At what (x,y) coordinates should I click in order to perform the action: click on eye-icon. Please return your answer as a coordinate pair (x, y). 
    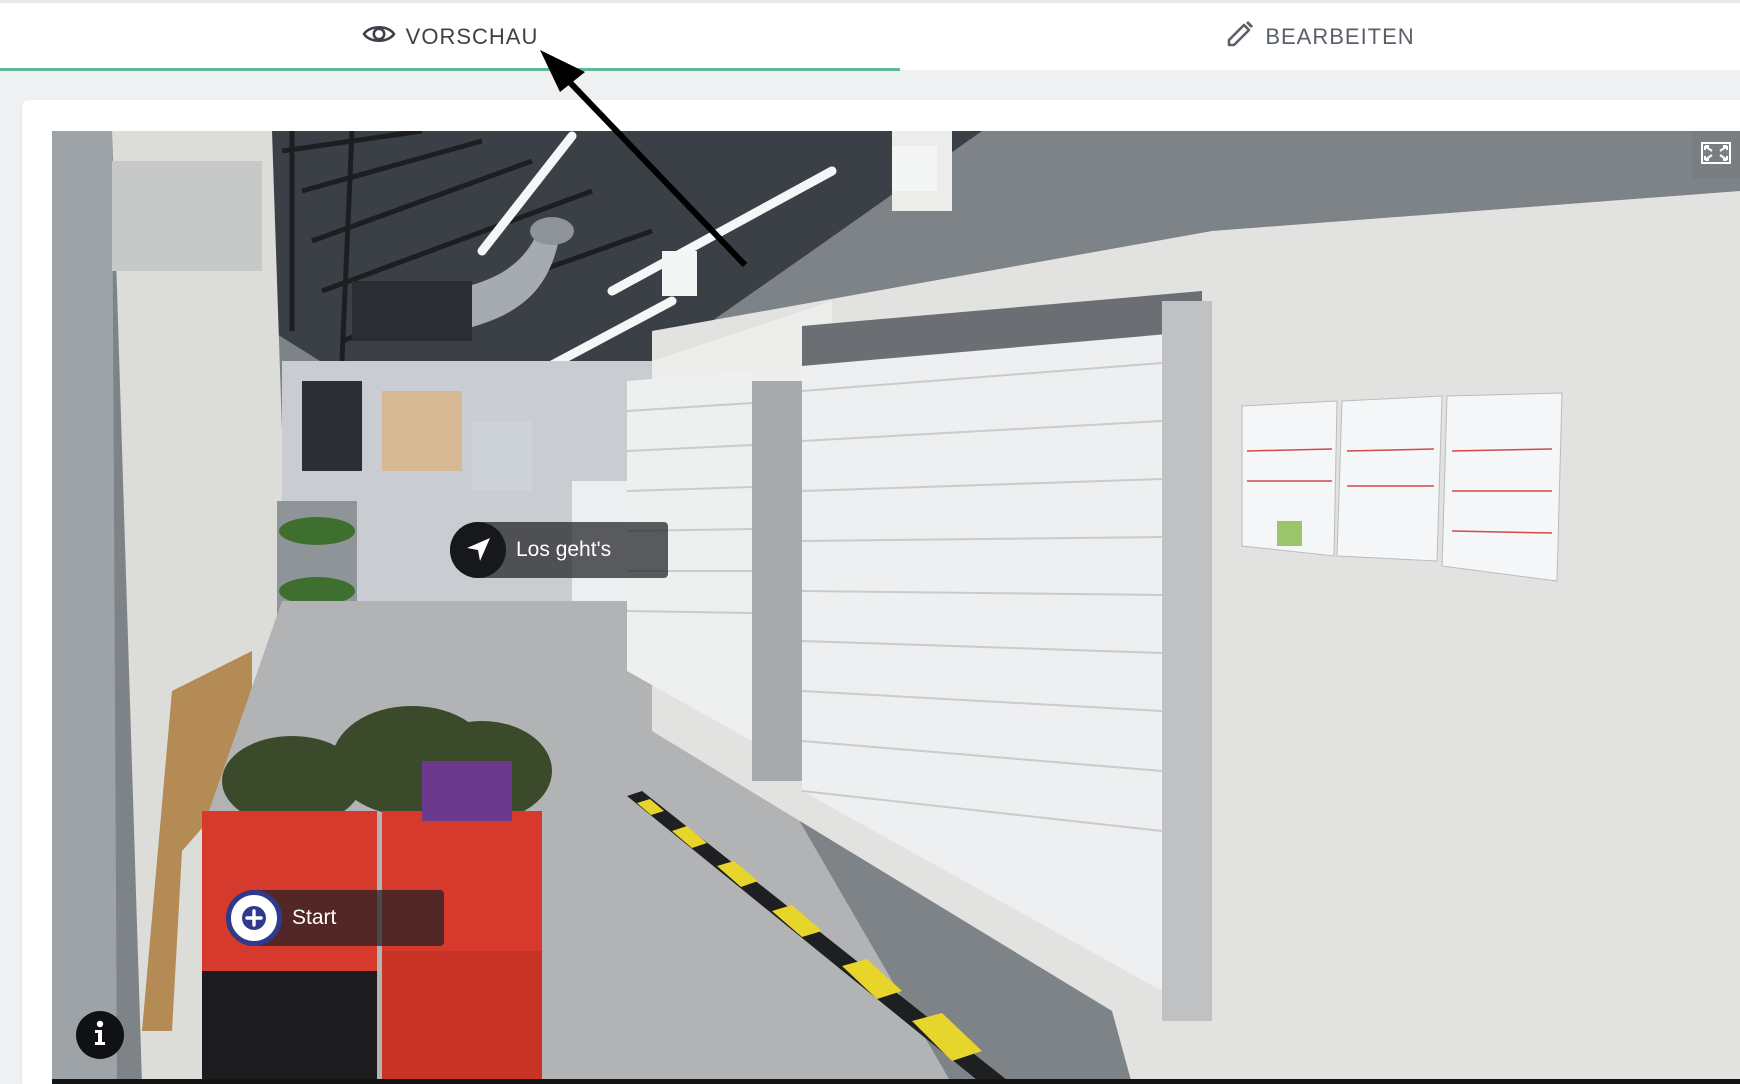
    Looking at the image, I should click on (379, 37).